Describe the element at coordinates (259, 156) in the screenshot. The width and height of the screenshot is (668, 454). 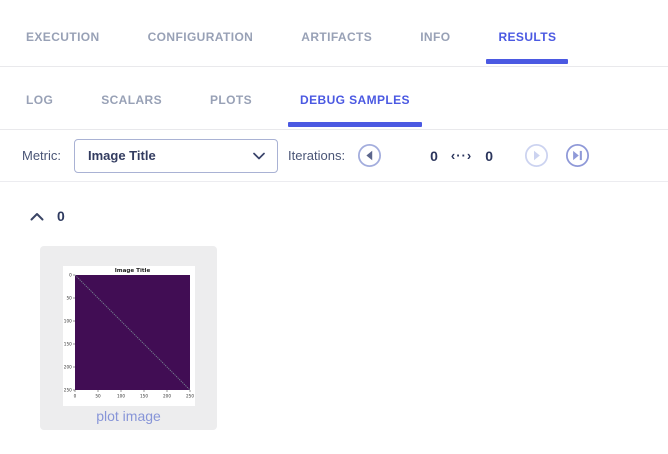
I see `chevron-down-icon` at that location.